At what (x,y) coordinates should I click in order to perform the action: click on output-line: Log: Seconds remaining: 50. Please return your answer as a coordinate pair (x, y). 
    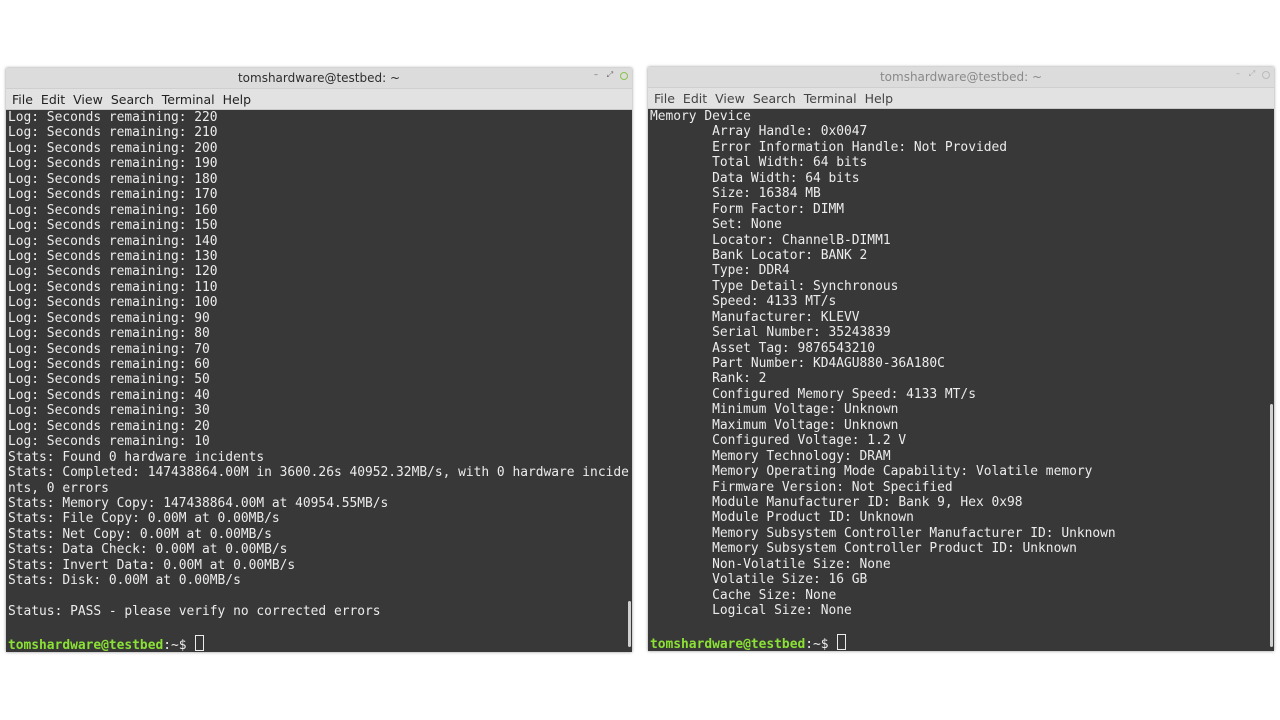
    Looking at the image, I should click on (109, 380).